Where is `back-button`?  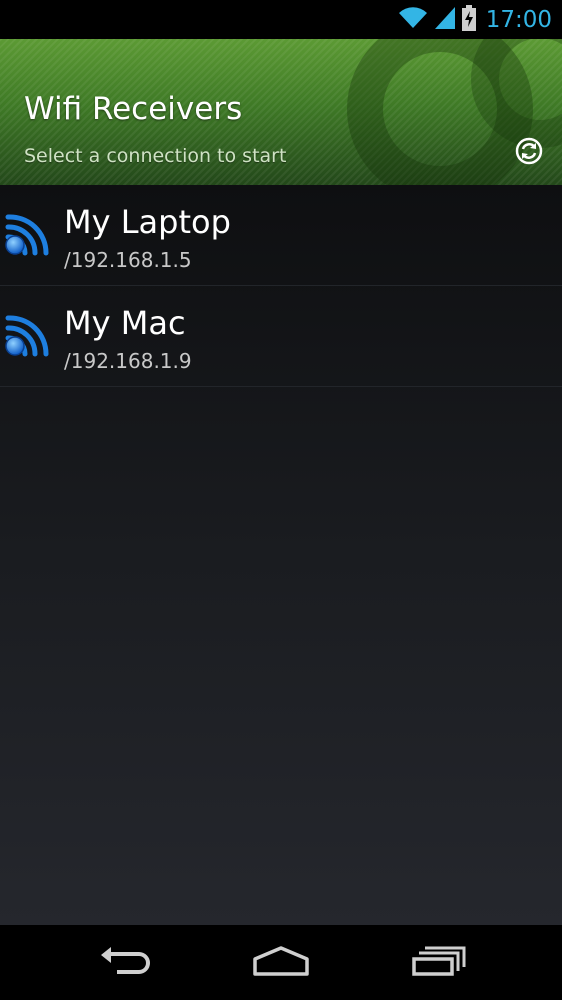
back-button is located at coordinates (125, 963).